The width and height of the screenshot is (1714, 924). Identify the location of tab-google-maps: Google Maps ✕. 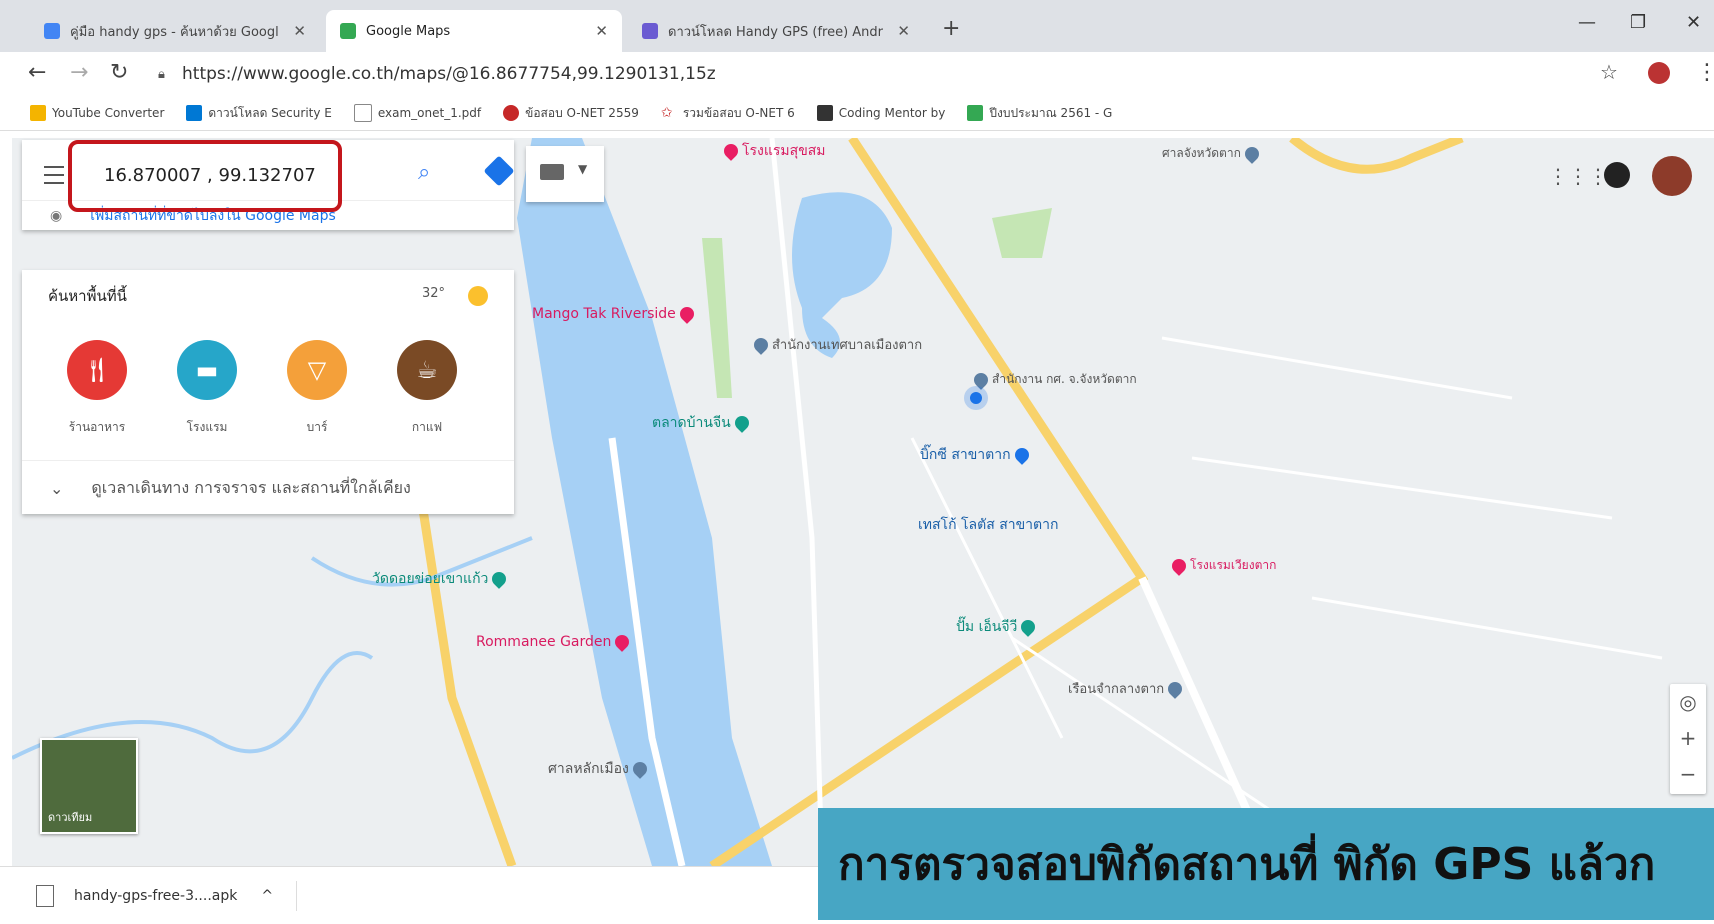
(474, 31).